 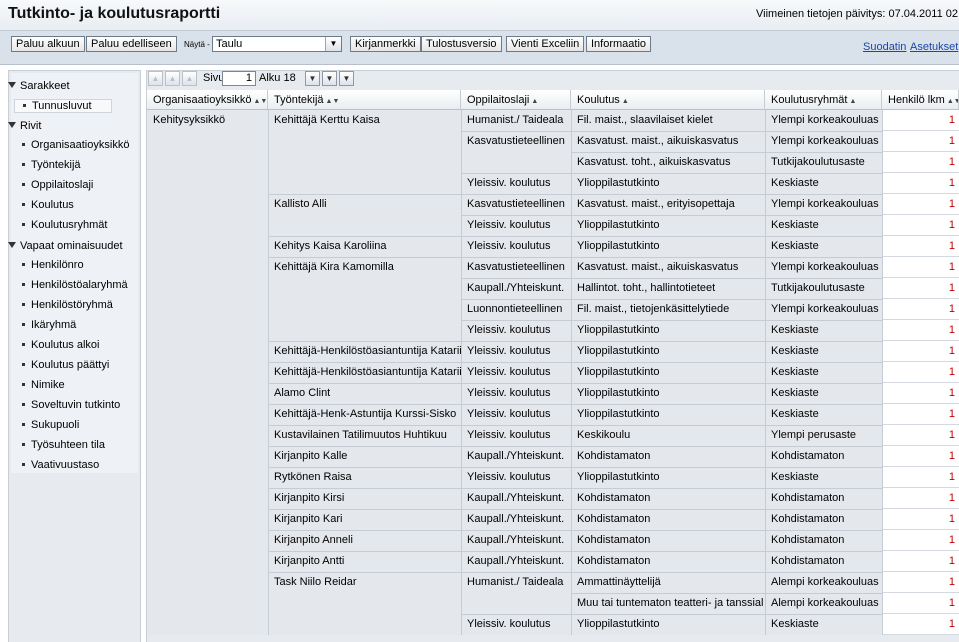 I want to click on show-label: Näytä -, so click(x=197, y=44).